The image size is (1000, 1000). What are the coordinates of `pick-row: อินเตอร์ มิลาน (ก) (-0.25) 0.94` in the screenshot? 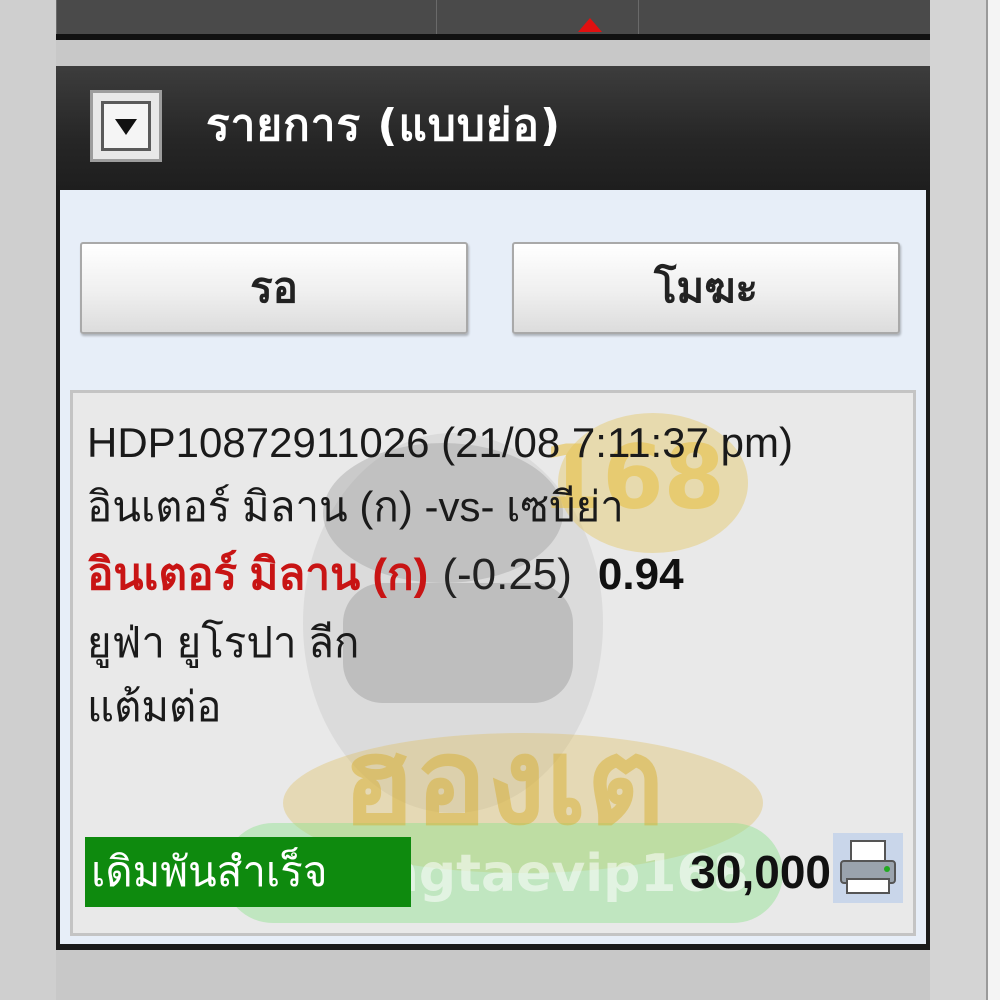 It's located at (487, 575).